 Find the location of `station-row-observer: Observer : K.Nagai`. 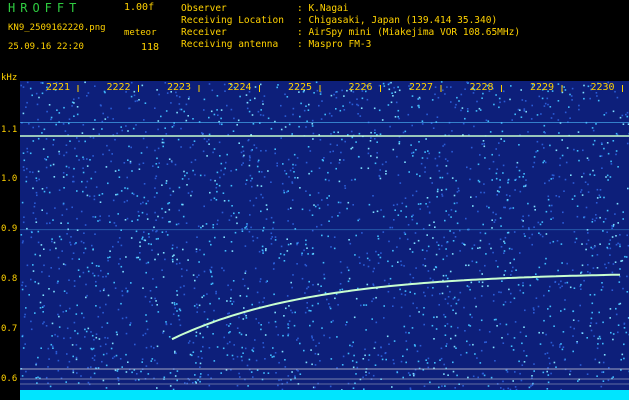

station-row-observer: Observer : K.Nagai is located at coordinates (350, 9).